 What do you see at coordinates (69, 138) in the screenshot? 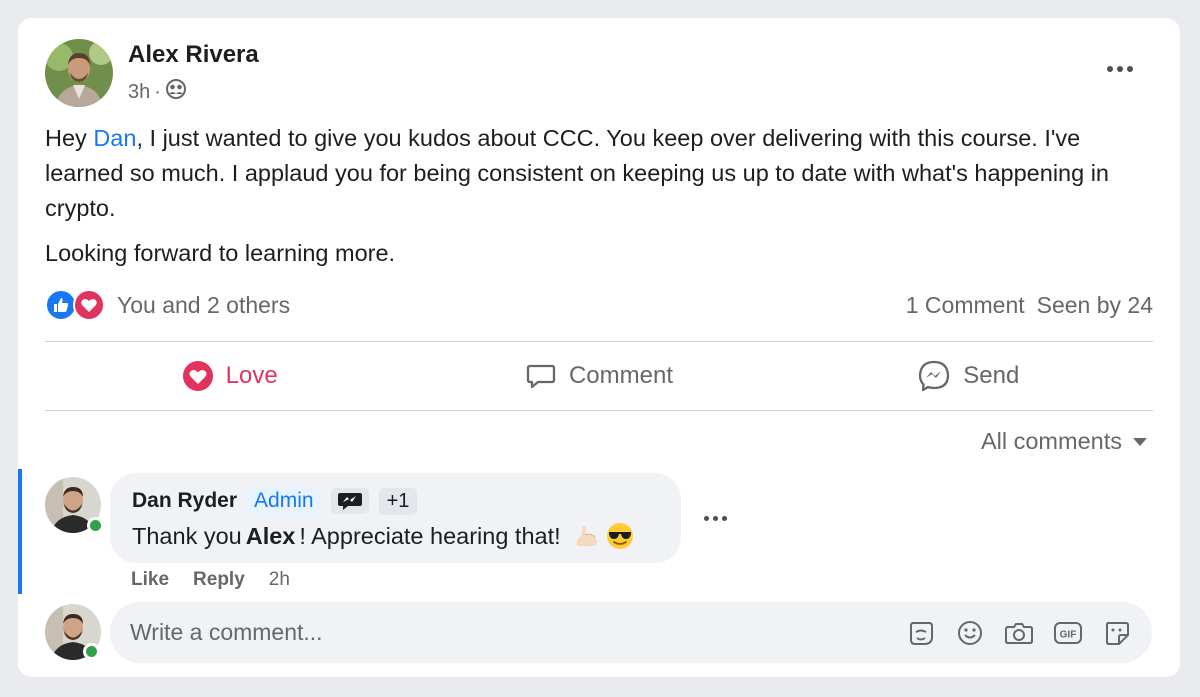
I see `post-text: Hey` at bounding box center [69, 138].